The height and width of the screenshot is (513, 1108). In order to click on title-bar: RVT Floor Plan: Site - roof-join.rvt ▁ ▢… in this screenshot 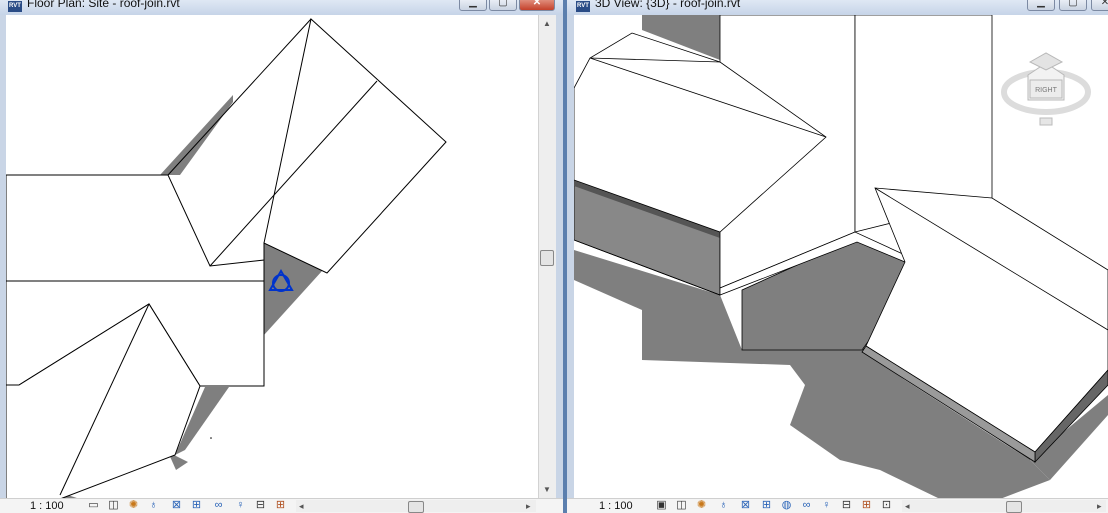, I will do `click(281, 7)`.